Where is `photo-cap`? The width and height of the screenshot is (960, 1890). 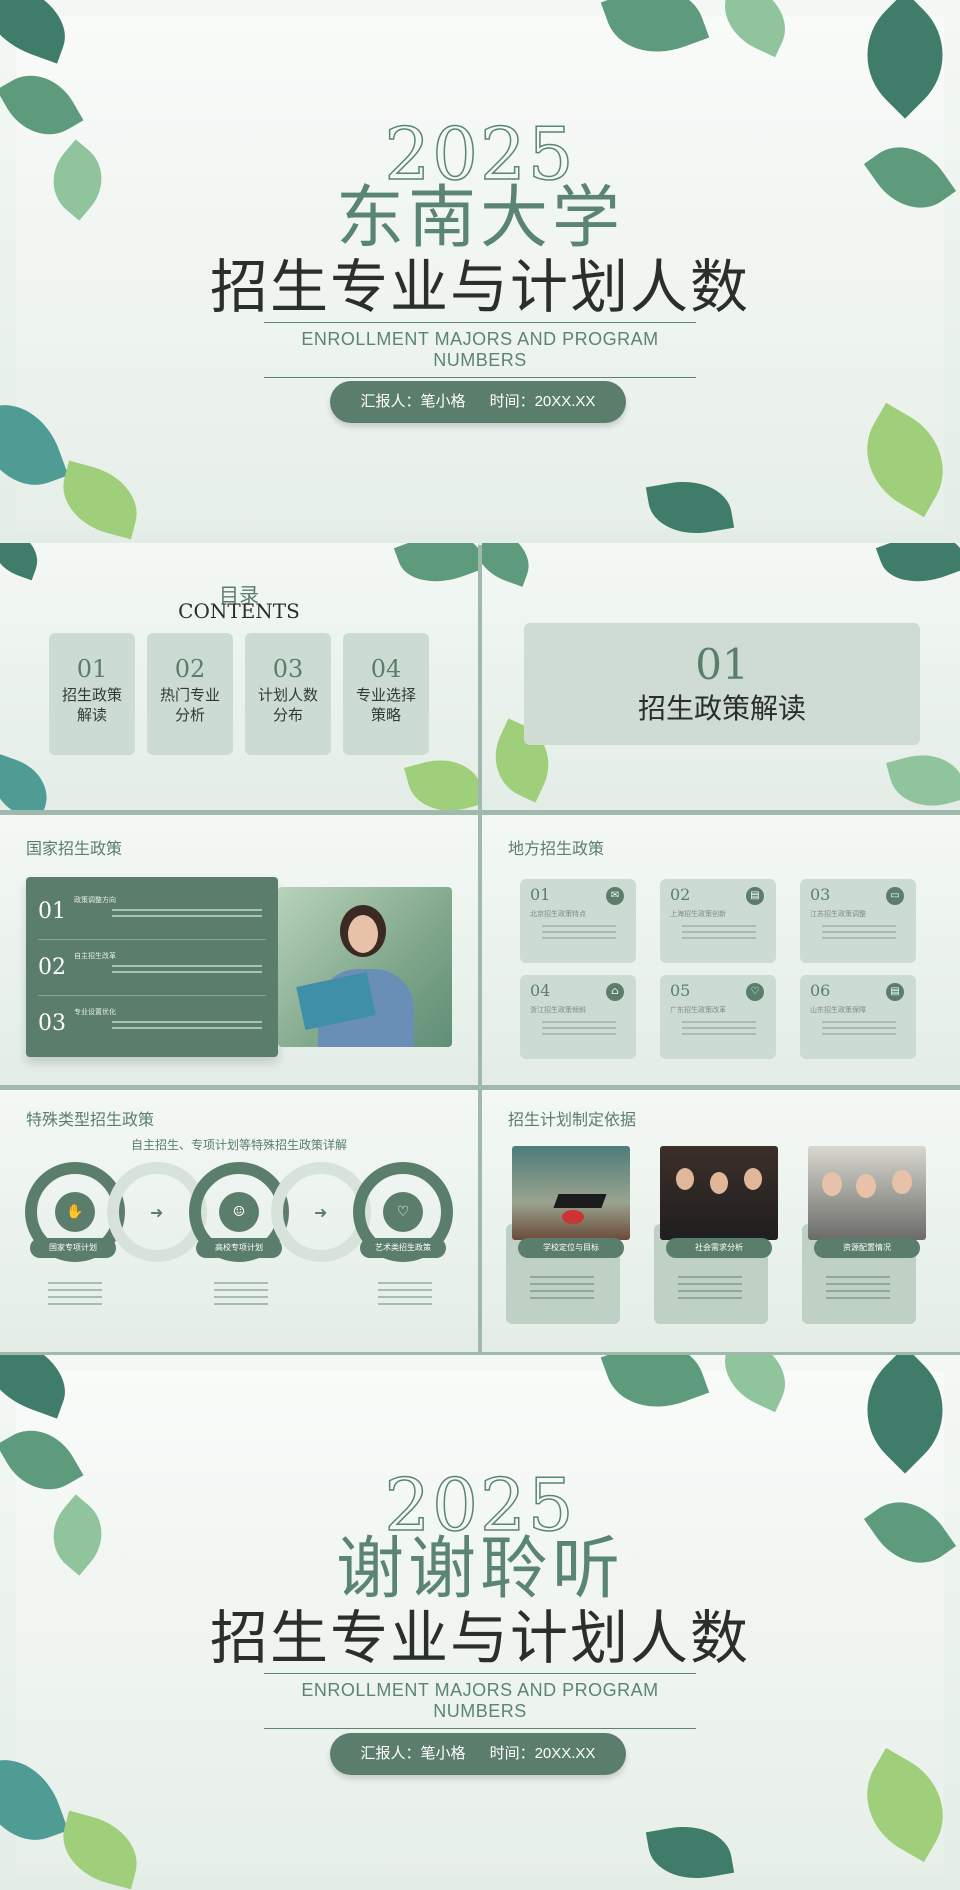
photo-cap is located at coordinates (580, 1201).